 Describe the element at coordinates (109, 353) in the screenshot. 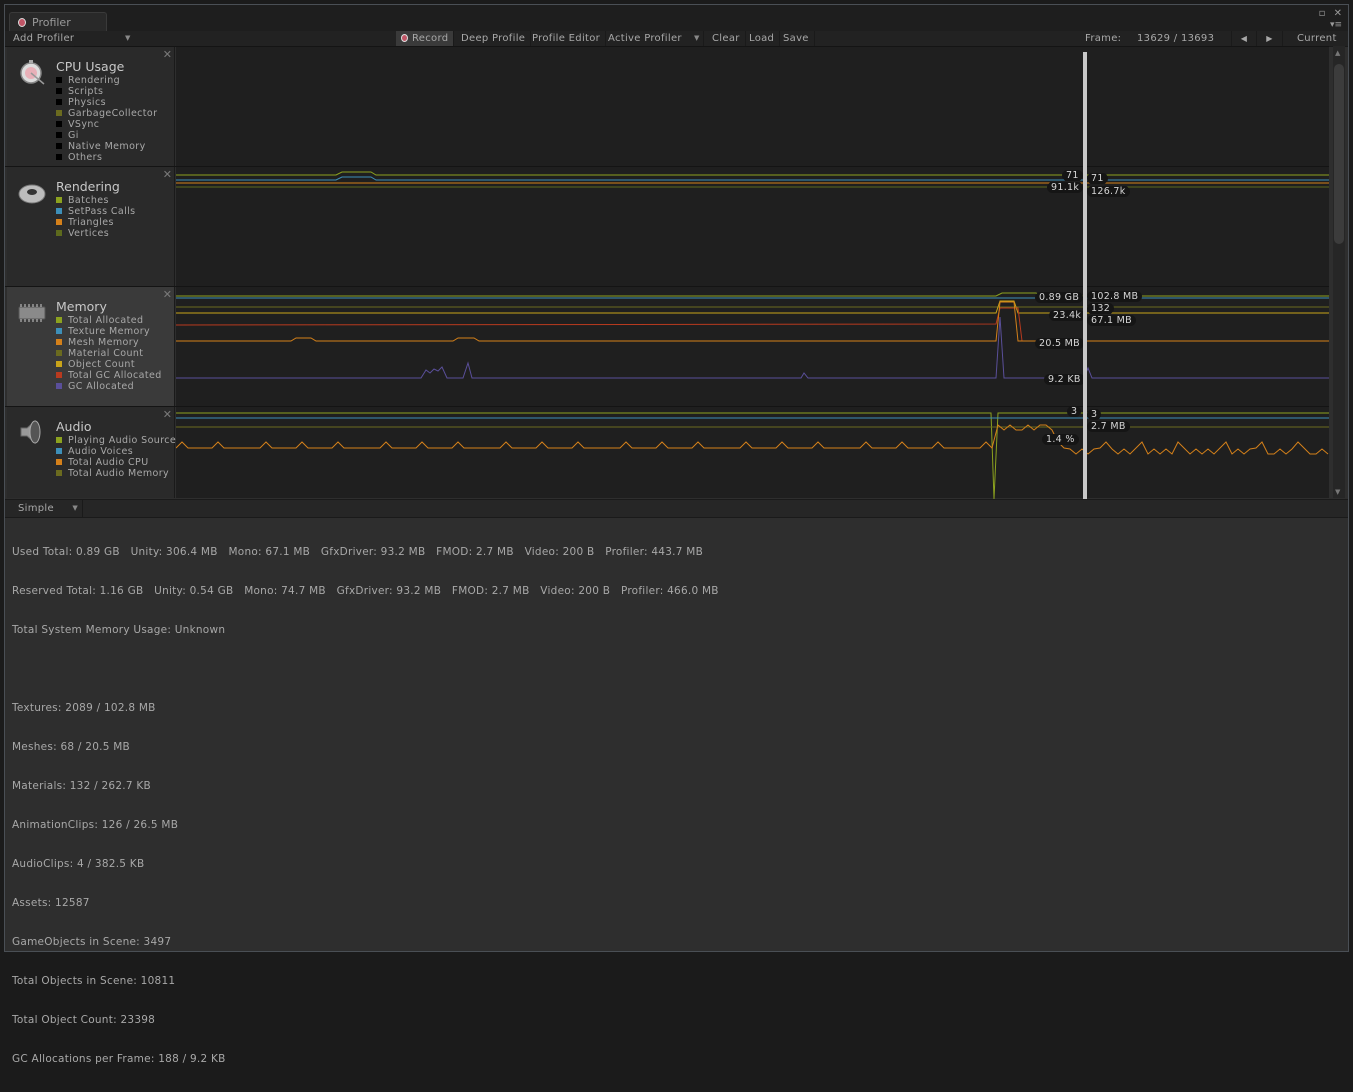

I see `legend-item: Material Count` at that location.